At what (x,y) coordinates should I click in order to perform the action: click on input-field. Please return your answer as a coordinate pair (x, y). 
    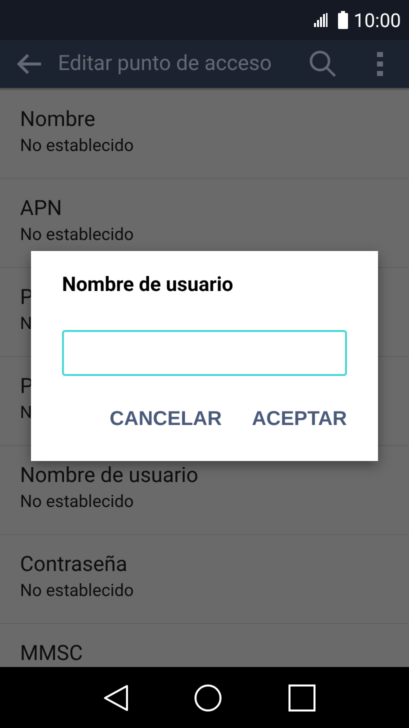
    Looking at the image, I should click on (204, 353).